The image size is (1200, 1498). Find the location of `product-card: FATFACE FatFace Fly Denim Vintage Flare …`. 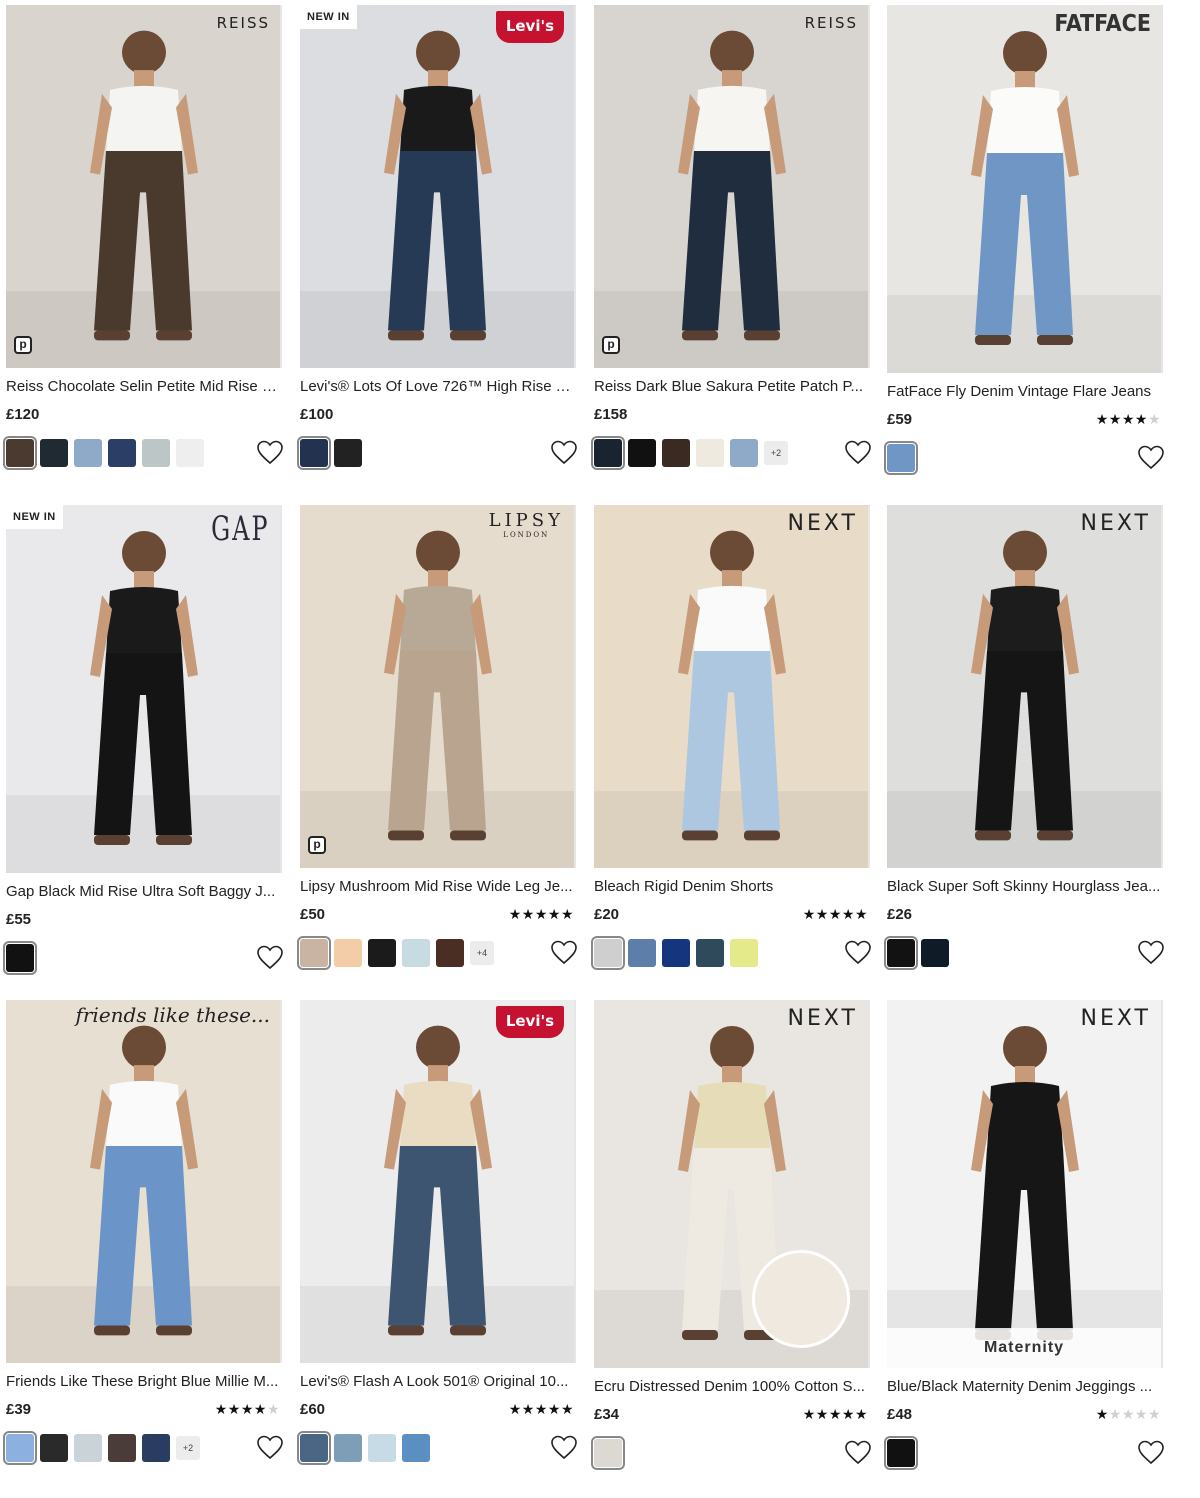

product-card: FATFACE FatFace Fly Denim Vintage Flare … is located at coordinates (1024, 240).